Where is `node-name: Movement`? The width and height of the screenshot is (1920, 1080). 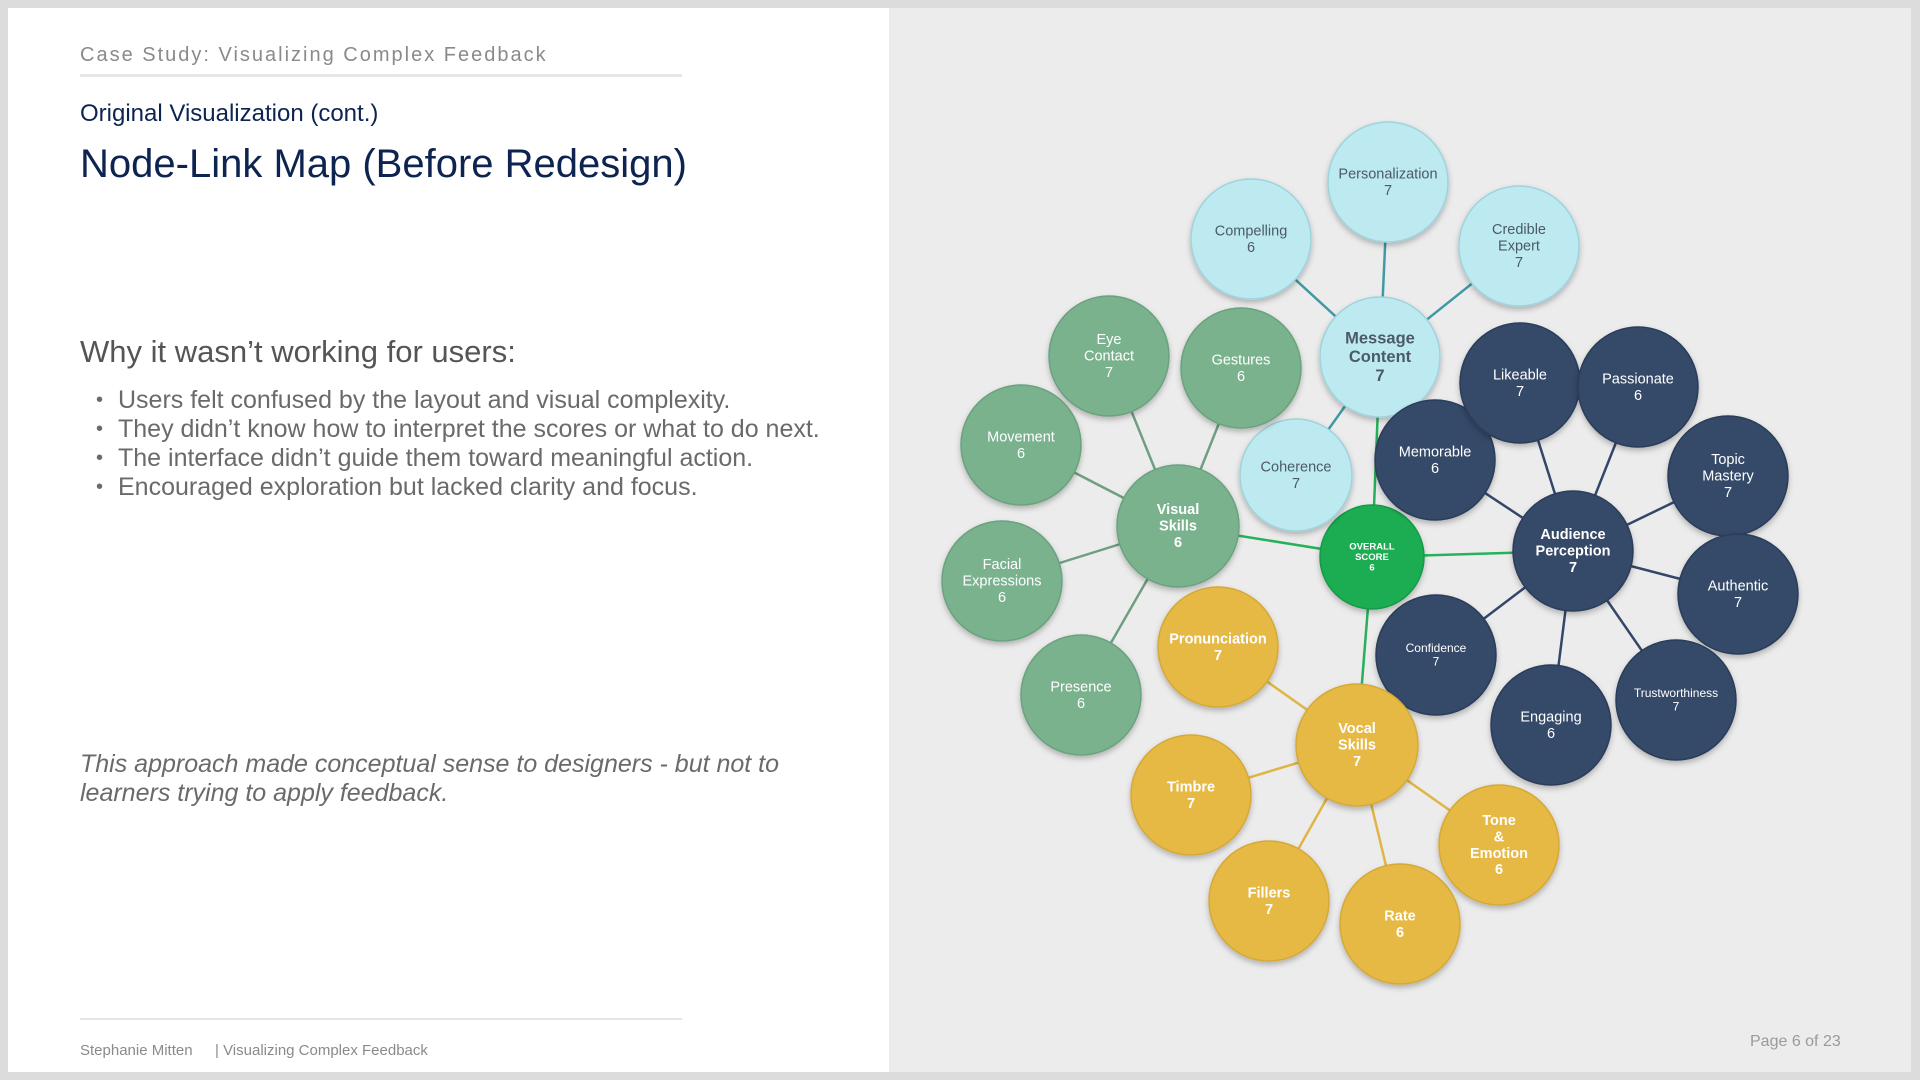
node-name: Movement is located at coordinates (1021, 437).